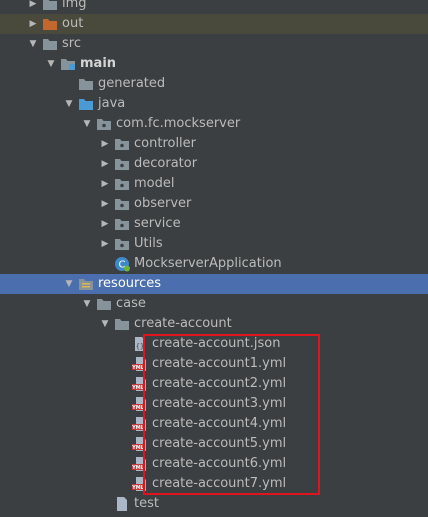  Describe the element at coordinates (122, 504) in the screenshot. I see `file-icon` at that location.